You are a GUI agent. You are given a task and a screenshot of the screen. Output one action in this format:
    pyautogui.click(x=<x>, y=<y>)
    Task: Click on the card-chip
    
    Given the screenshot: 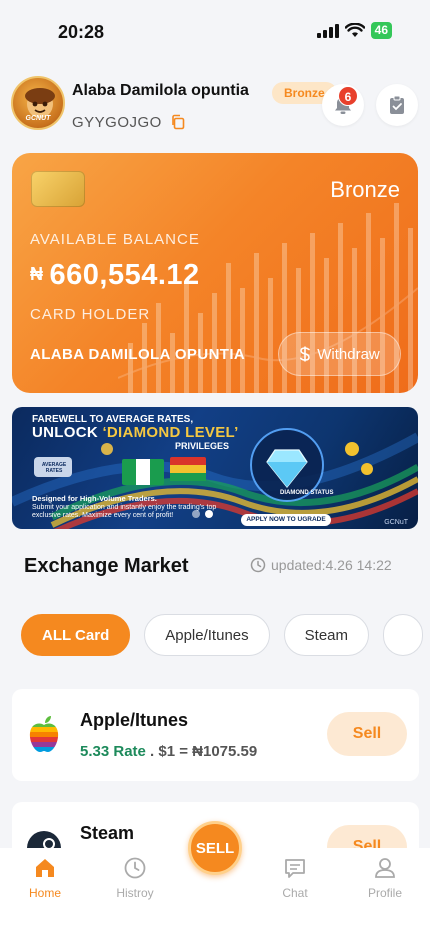 What is the action you would take?
    pyautogui.click(x=58, y=189)
    